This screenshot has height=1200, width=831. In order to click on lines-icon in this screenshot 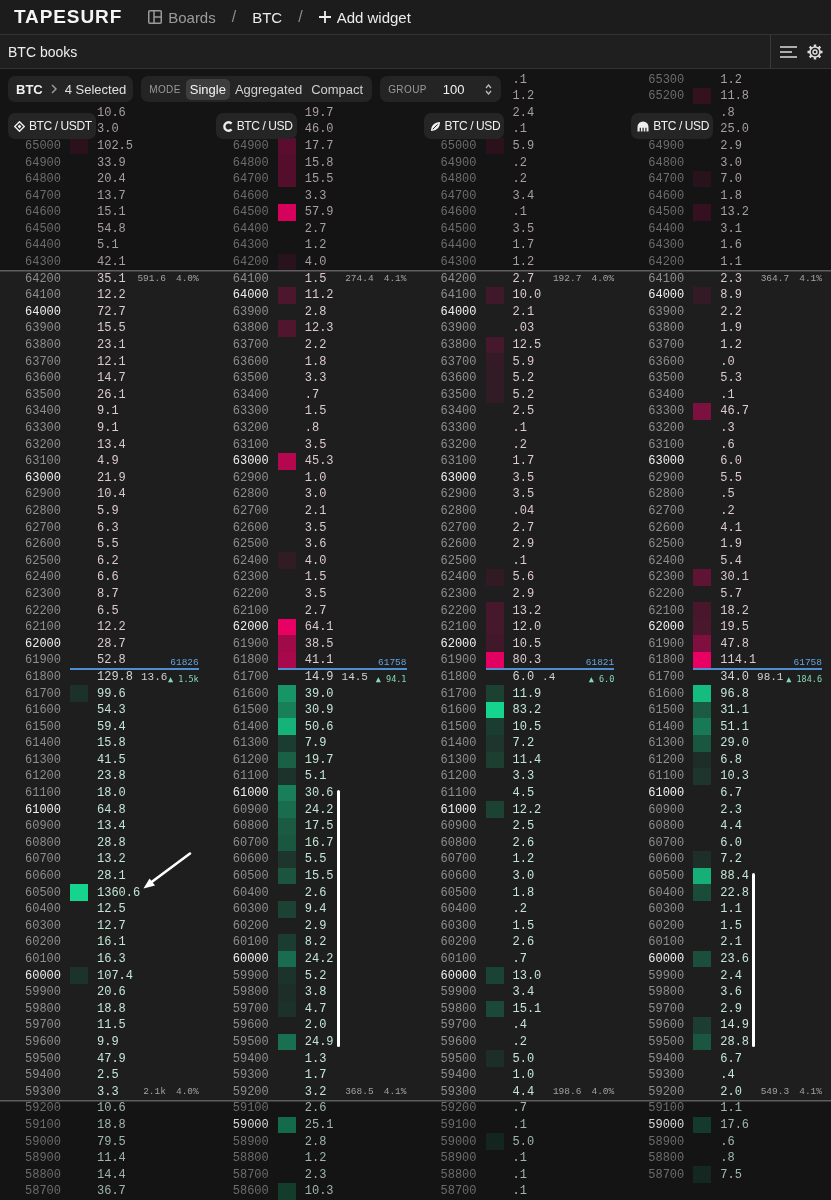, I will do `click(788, 51)`.